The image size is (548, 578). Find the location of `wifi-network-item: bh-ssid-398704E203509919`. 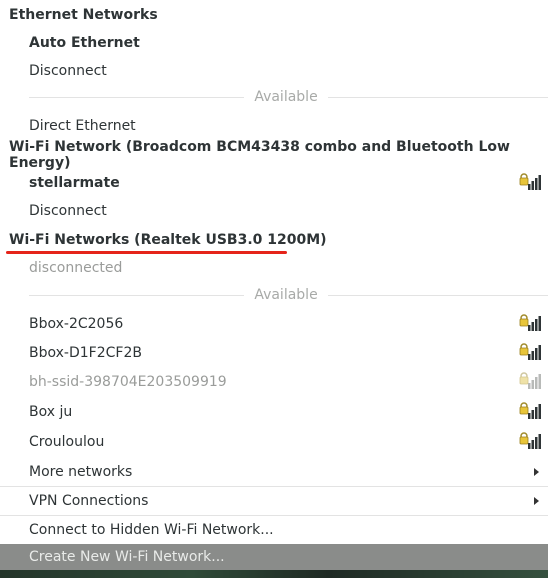

wifi-network-item: bh-ssid-398704E203509919 is located at coordinates (274, 382).